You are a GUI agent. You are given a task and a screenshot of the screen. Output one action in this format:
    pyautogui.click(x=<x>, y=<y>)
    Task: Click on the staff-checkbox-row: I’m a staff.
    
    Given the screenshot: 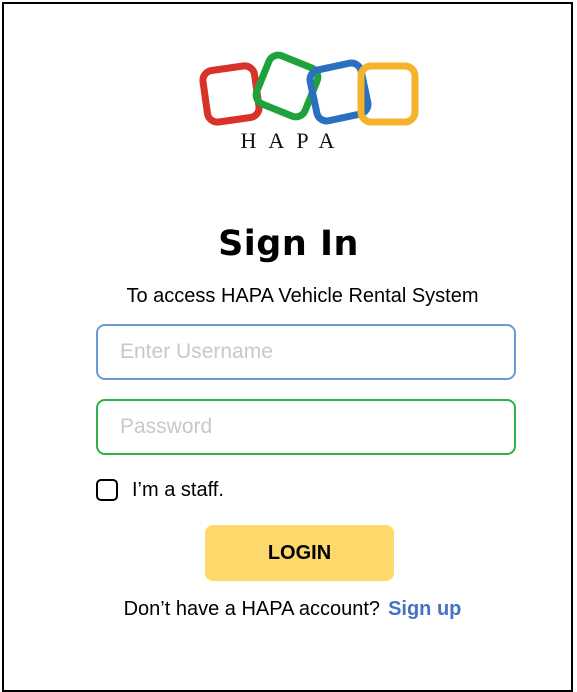 What is the action you would take?
    pyautogui.click(x=160, y=490)
    